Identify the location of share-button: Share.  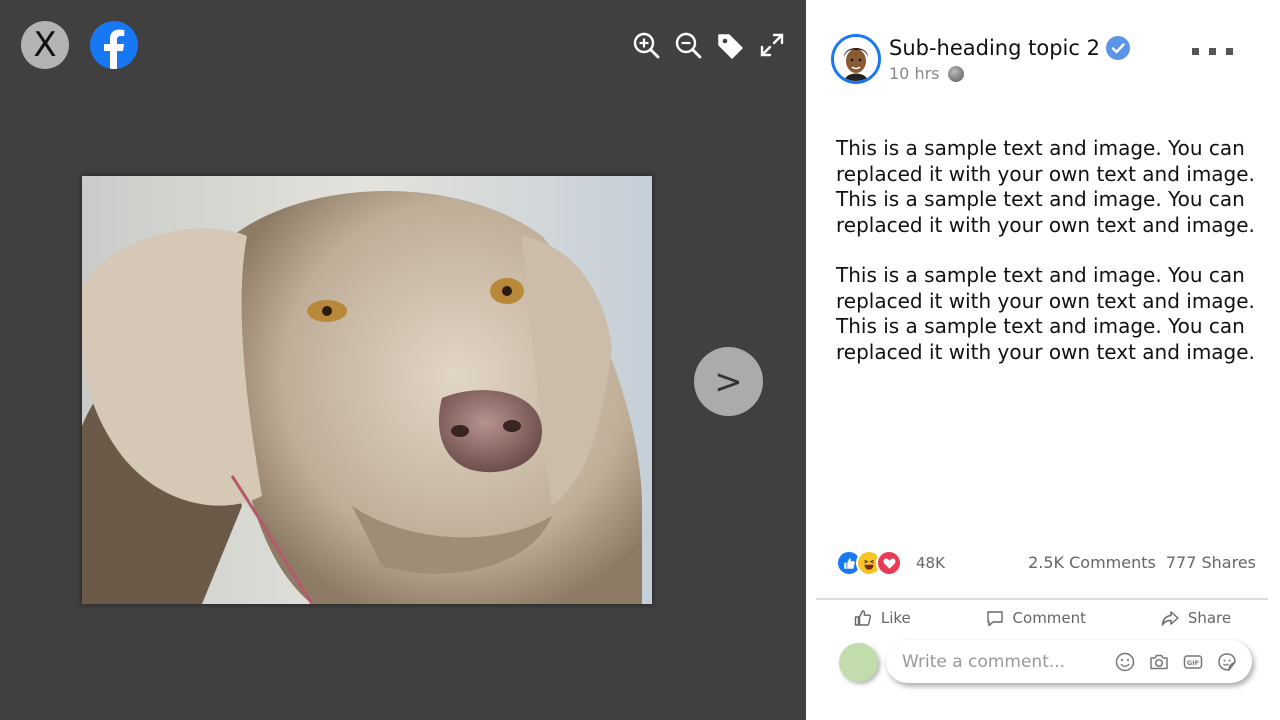
(1195, 618).